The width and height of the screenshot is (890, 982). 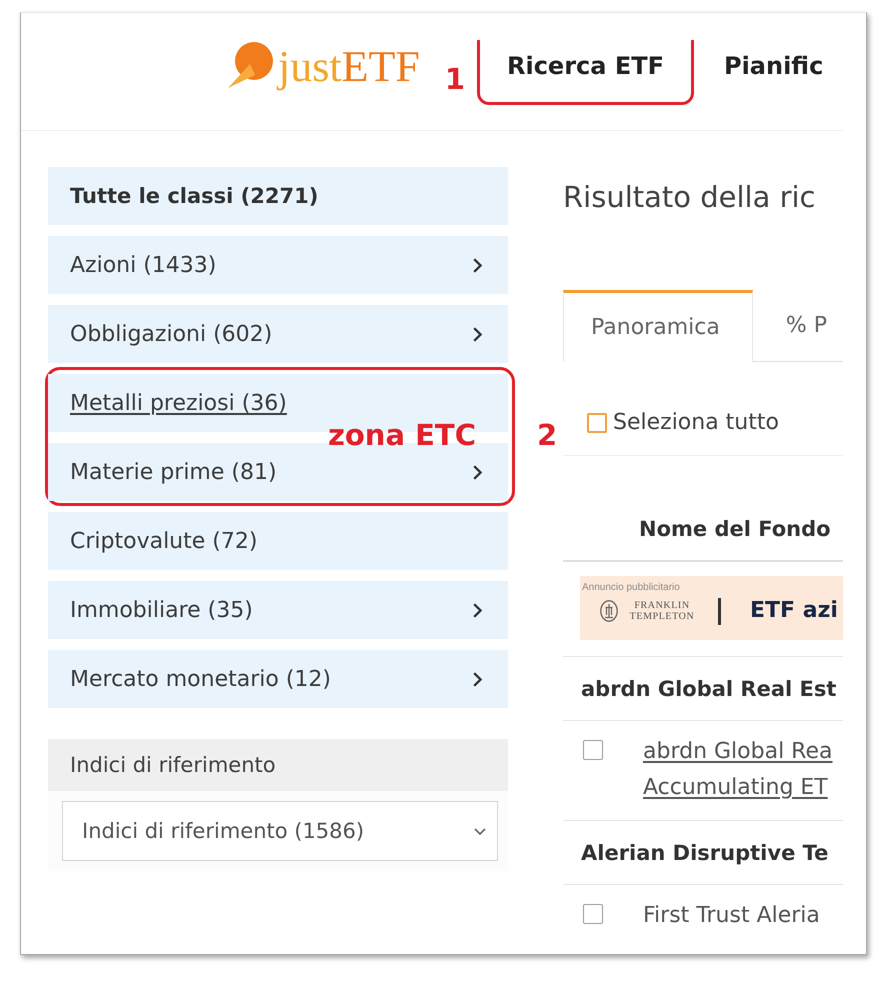 I want to click on ad-headline: ETF azi, so click(x=794, y=611).